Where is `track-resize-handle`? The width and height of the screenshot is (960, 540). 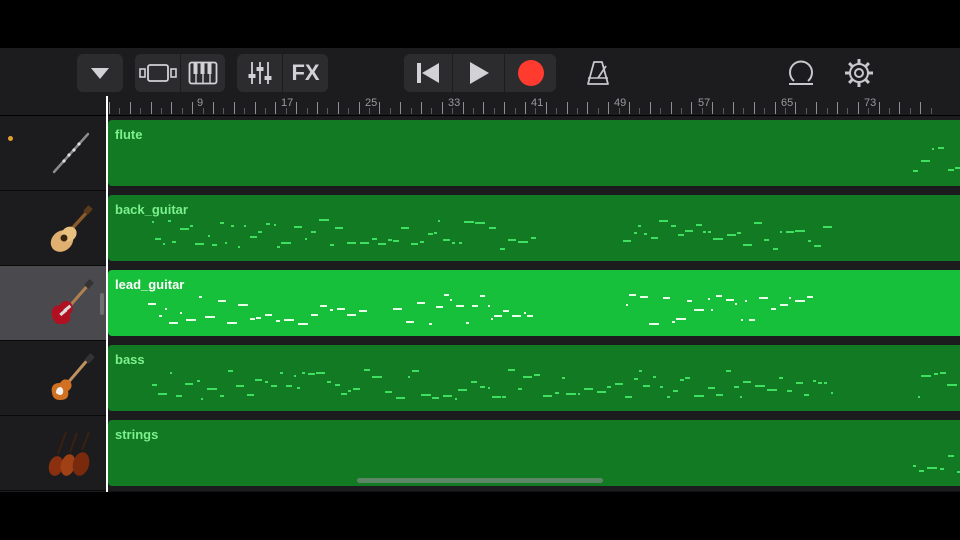
track-resize-handle is located at coordinates (102, 304).